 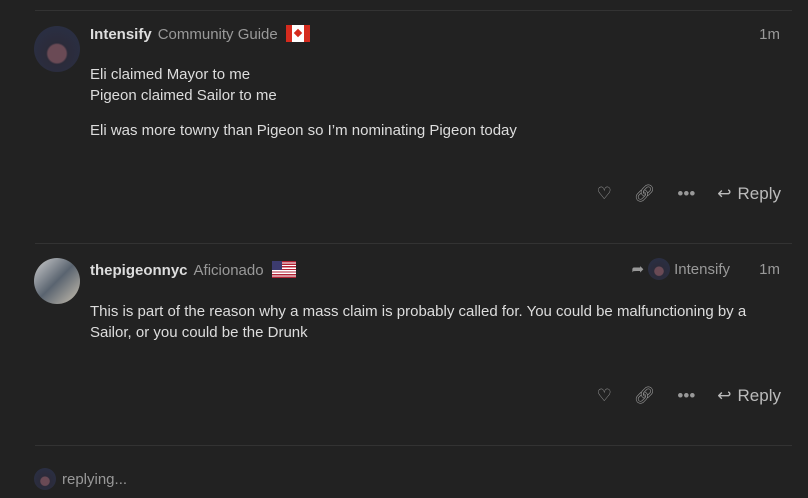 I want to click on user-title: Community Guide, so click(x=217, y=34).